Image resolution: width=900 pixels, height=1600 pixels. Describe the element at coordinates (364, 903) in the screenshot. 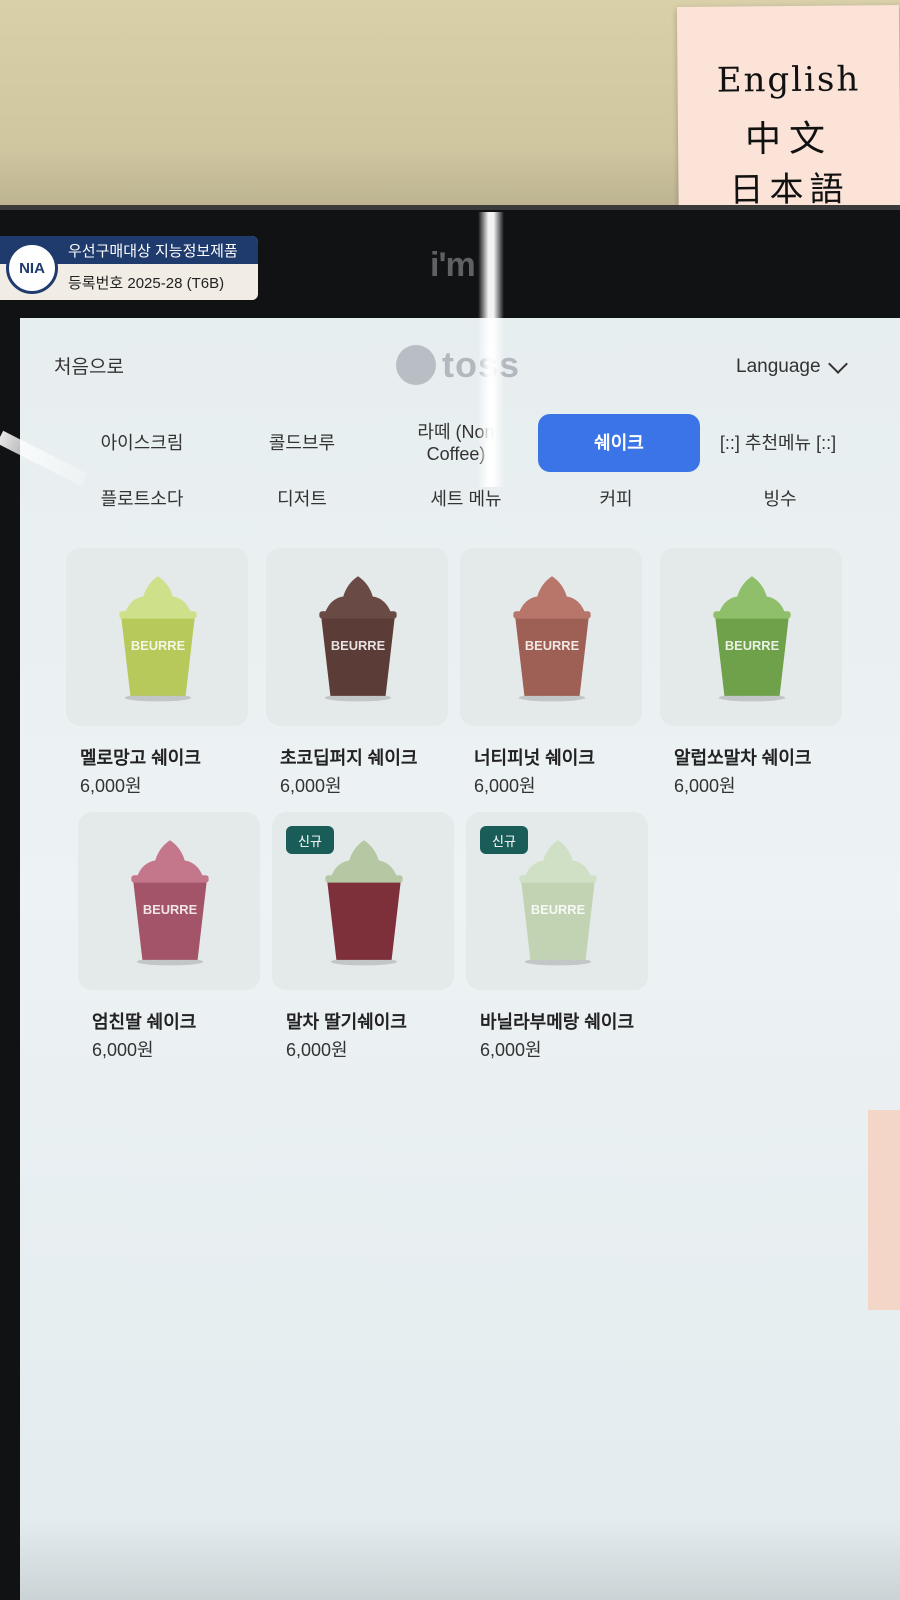

I see `shake-cup-icon` at that location.